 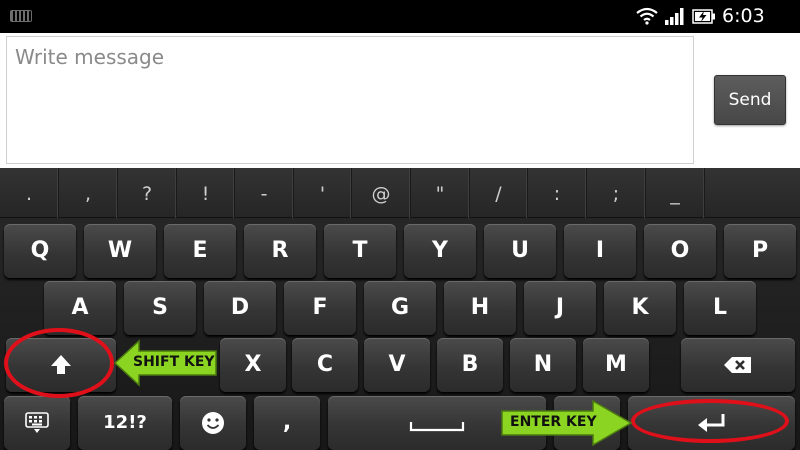 I want to click on symbol-key: @, so click(x=381, y=193).